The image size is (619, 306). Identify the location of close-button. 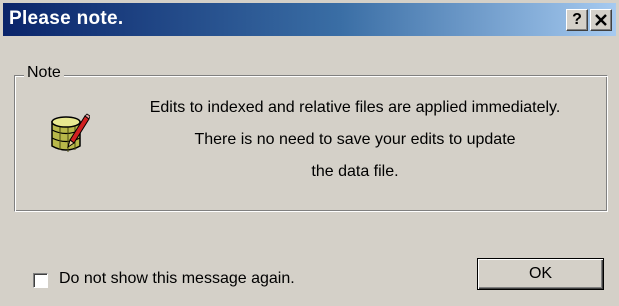
(601, 20).